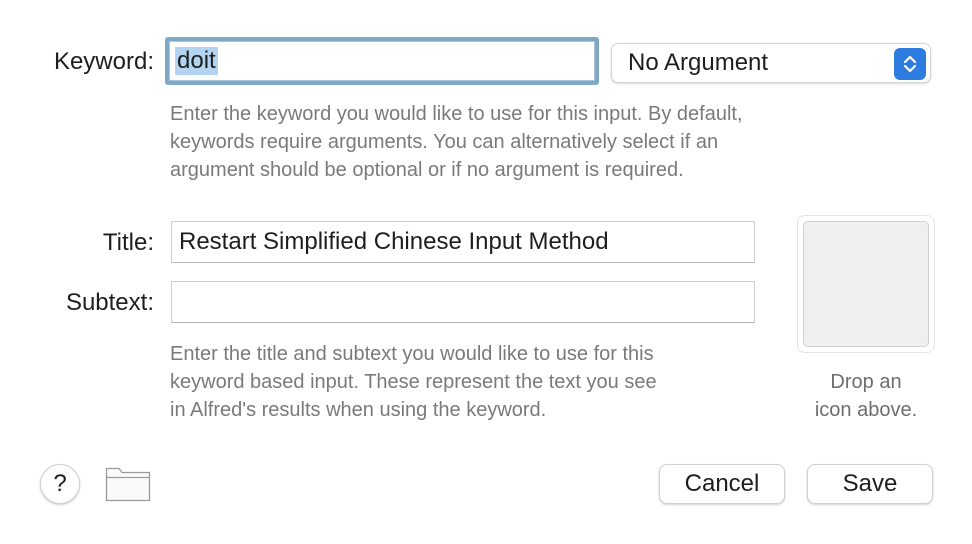 The width and height of the screenshot is (972, 544). Describe the element at coordinates (771, 63) in the screenshot. I see `argument-mode-select: No Argument` at that location.